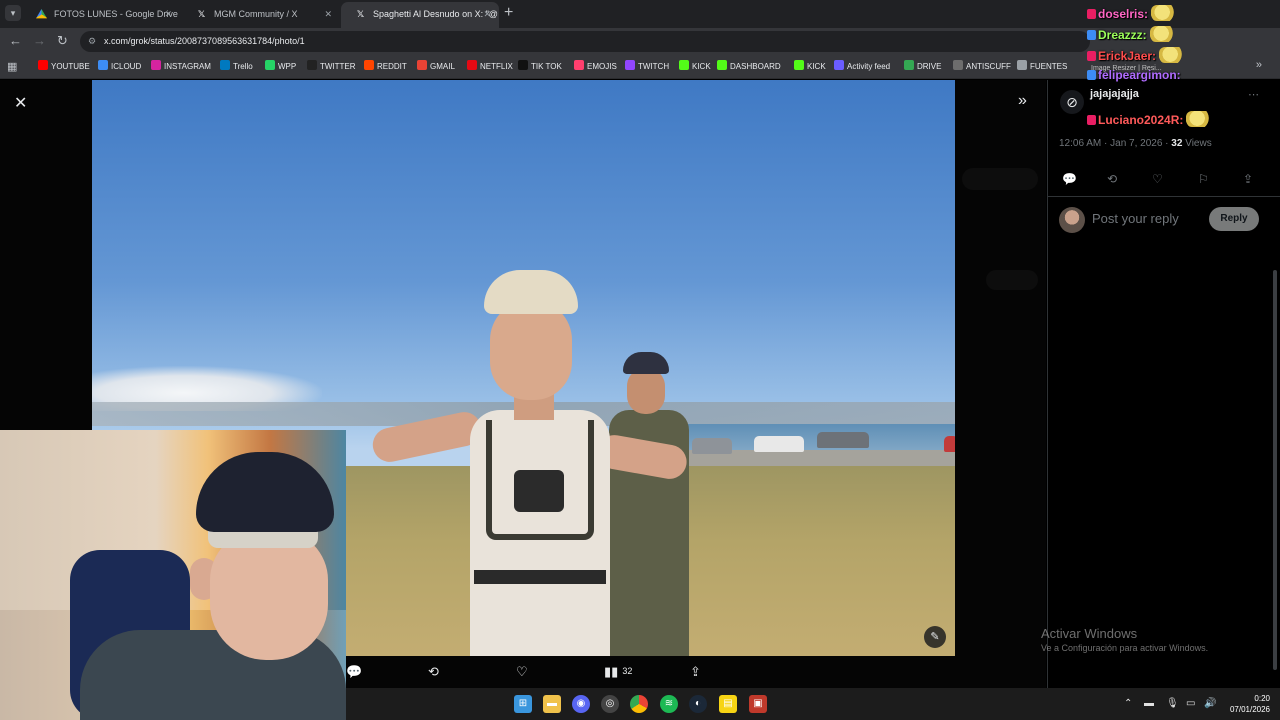  Describe the element at coordinates (261, 15) in the screenshot. I see `tab-mgm-community: 𝕏 MGM Community / X ✕` at that location.